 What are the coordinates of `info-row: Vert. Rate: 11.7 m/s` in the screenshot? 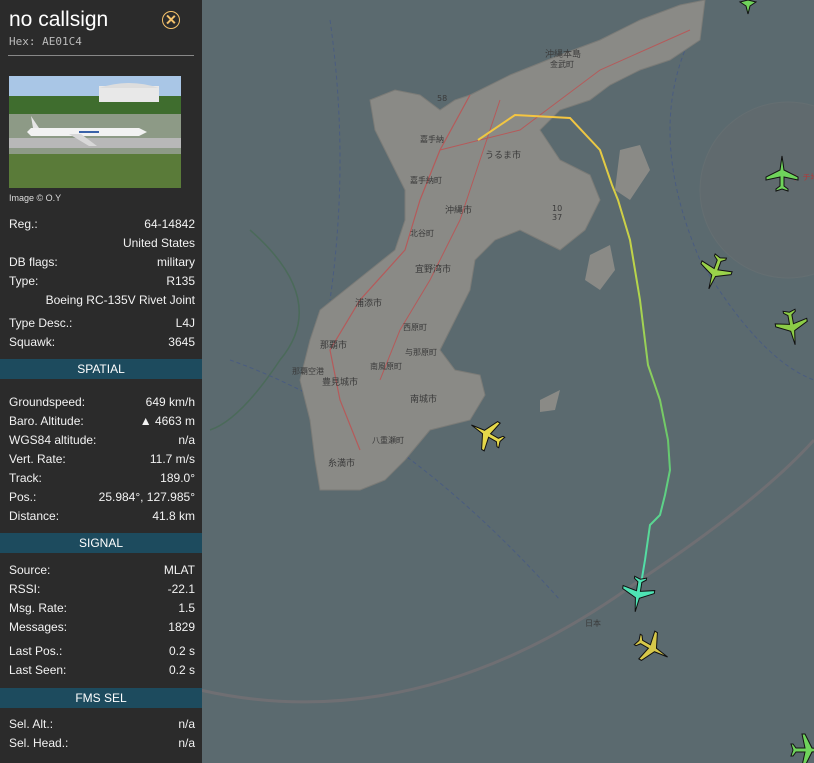 It's located at (102, 460).